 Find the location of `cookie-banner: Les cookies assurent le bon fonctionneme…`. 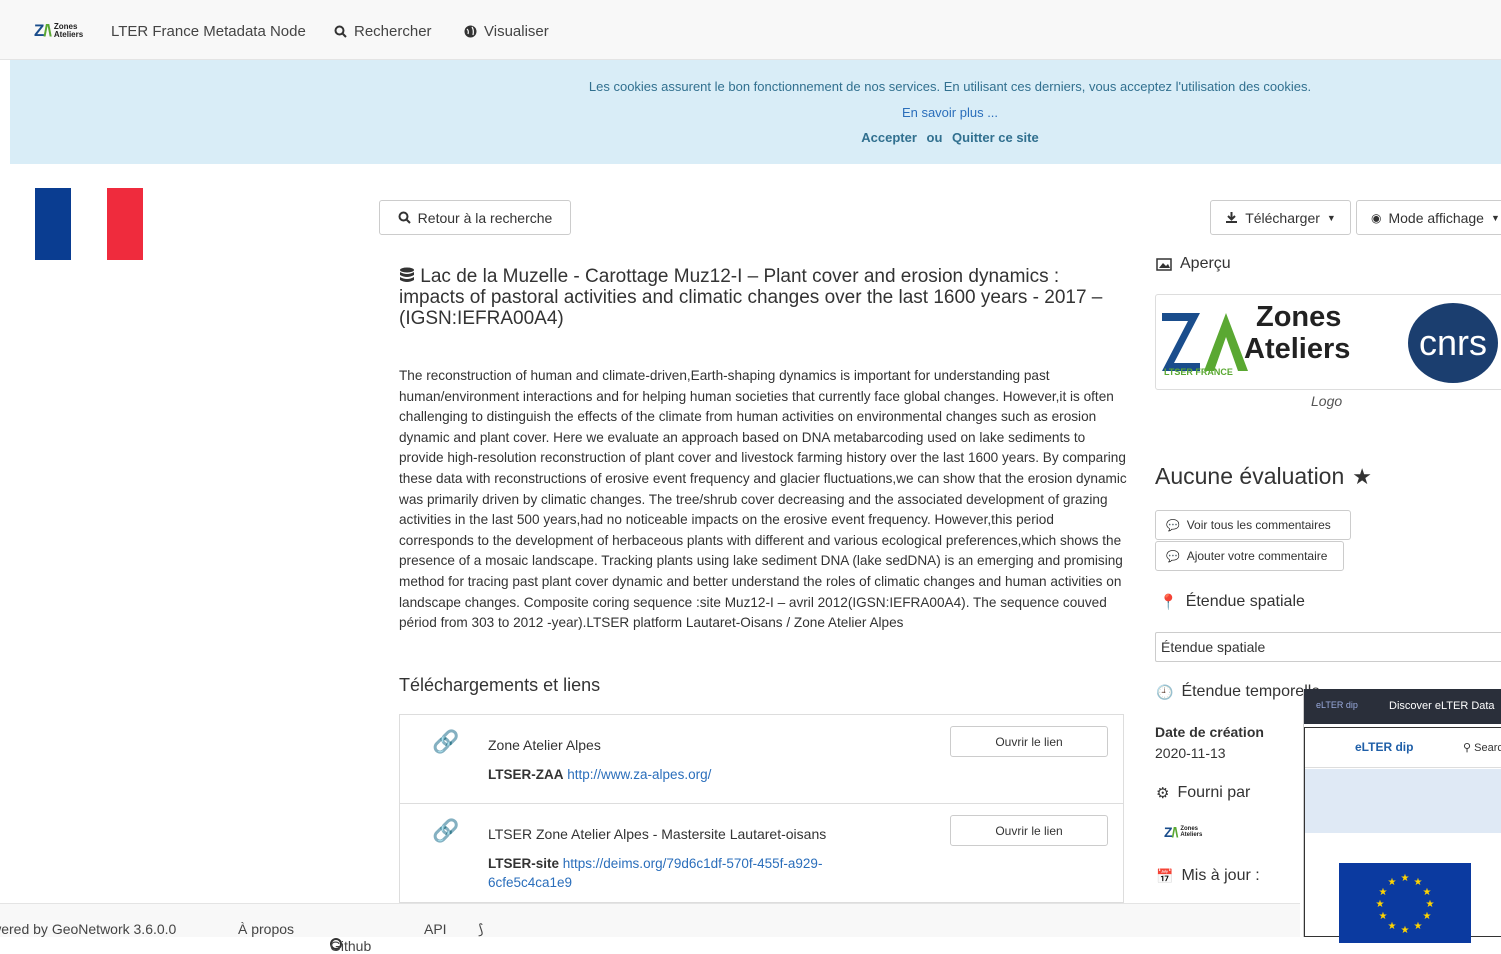

cookie-banner: Les cookies assurent le bon fonctionneme… is located at coordinates (755, 112).